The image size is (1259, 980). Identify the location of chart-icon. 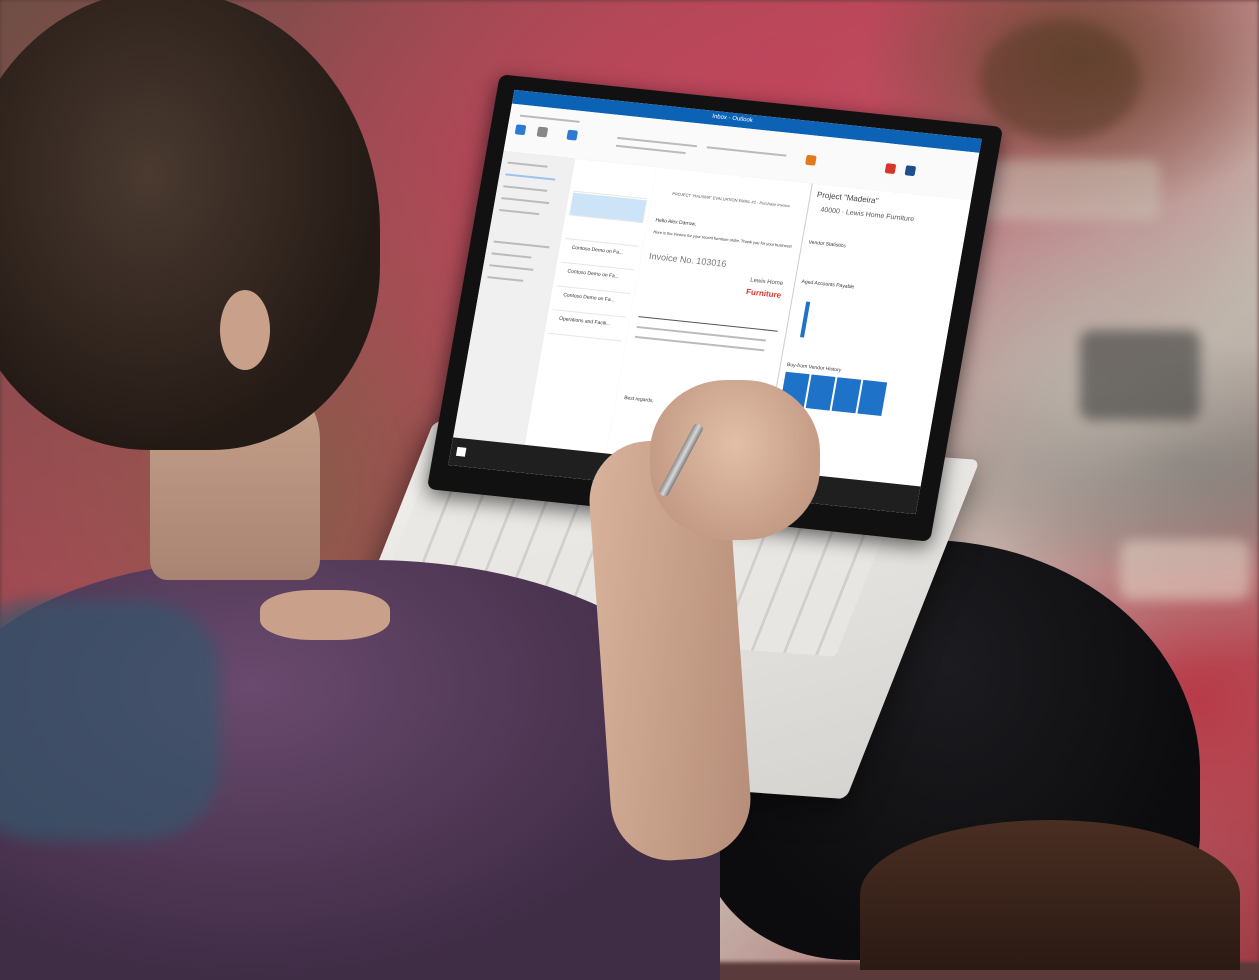
(910, 171).